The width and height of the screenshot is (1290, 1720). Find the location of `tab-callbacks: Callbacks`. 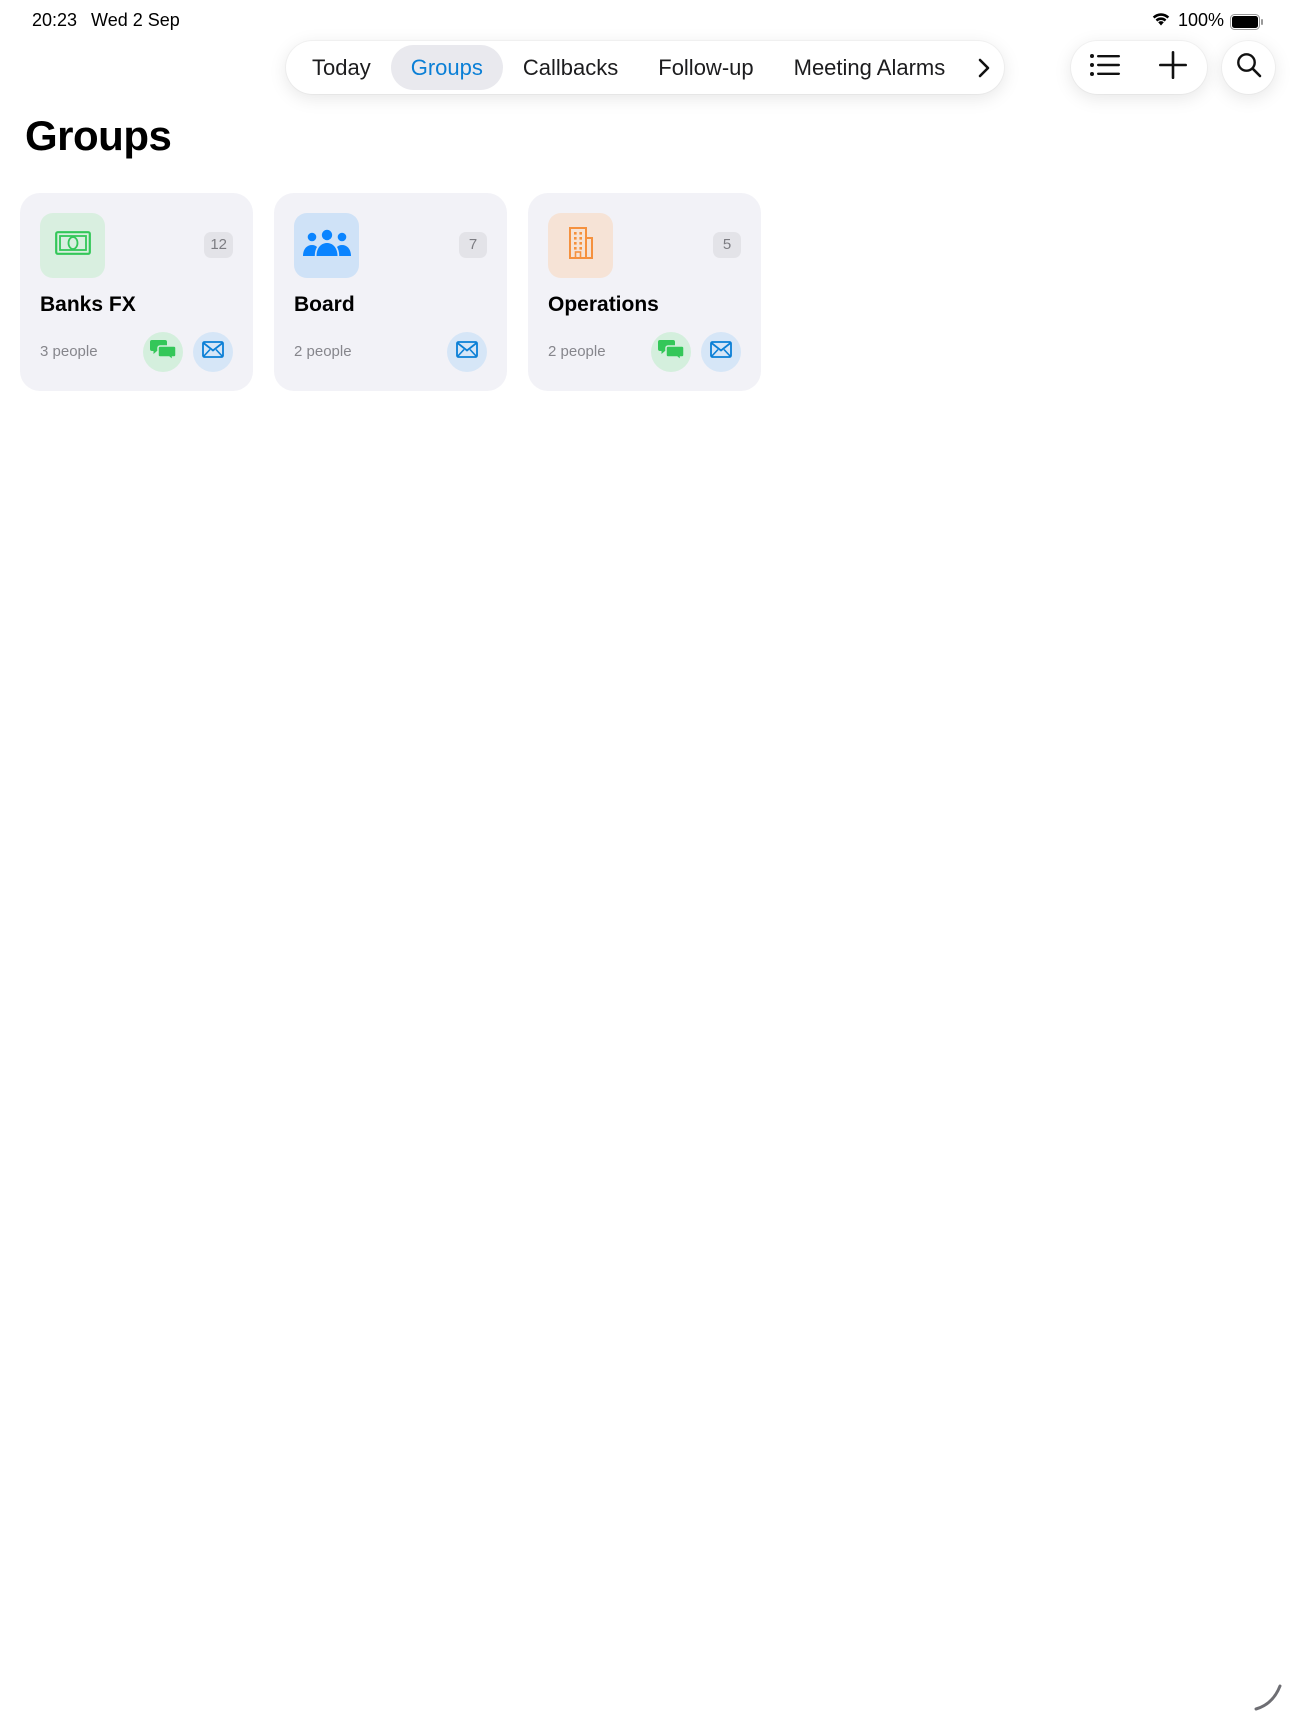

tab-callbacks: Callbacks is located at coordinates (570, 67).